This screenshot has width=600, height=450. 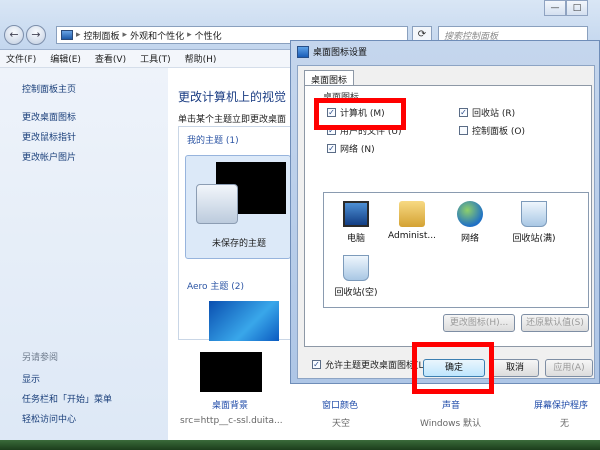 I want to click on icon-item-label: 回收站(满), so click(x=534, y=239).